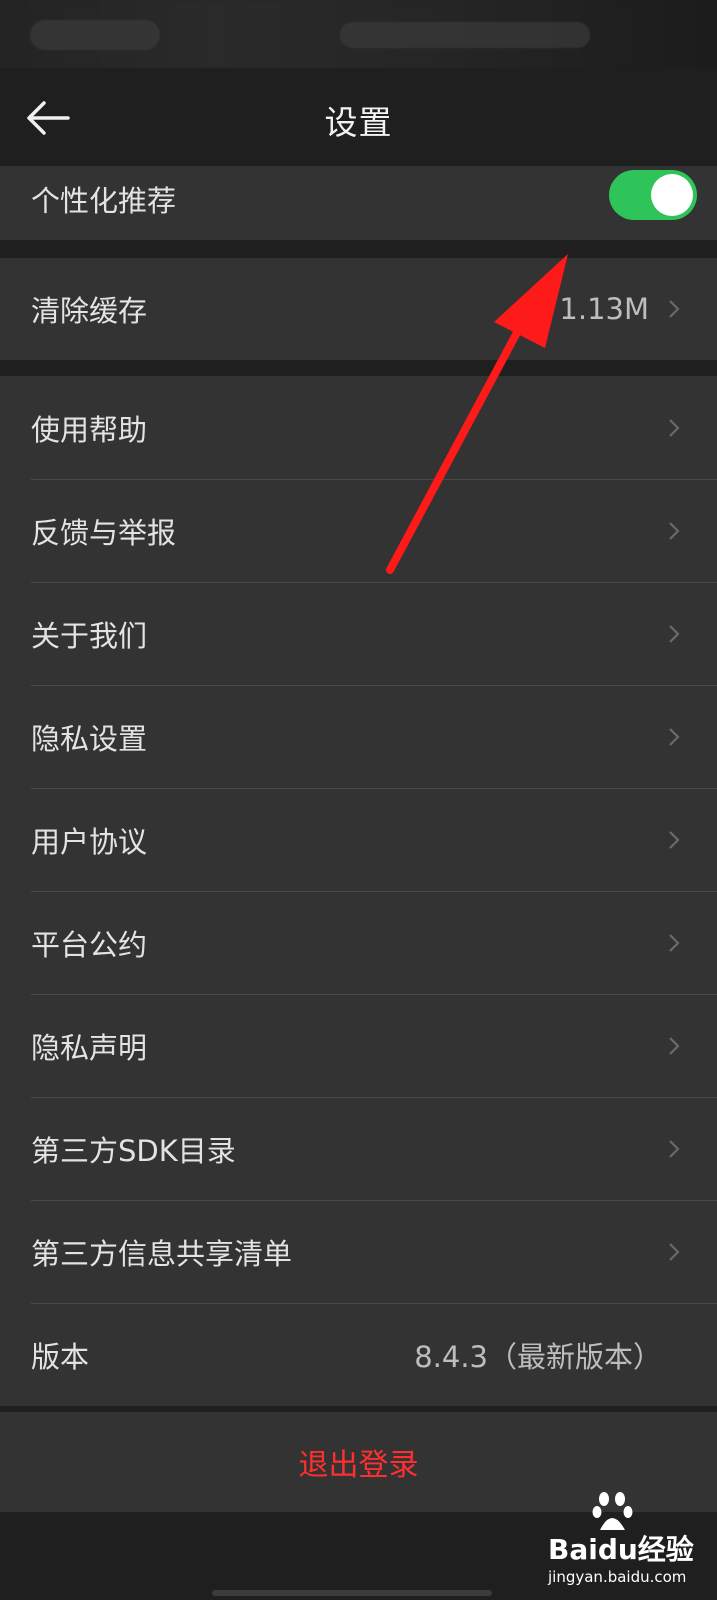 This screenshot has width=717, height=1600. What do you see at coordinates (617, 1577) in the screenshot?
I see `watermark-url: jingyan.baidu.com` at bounding box center [617, 1577].